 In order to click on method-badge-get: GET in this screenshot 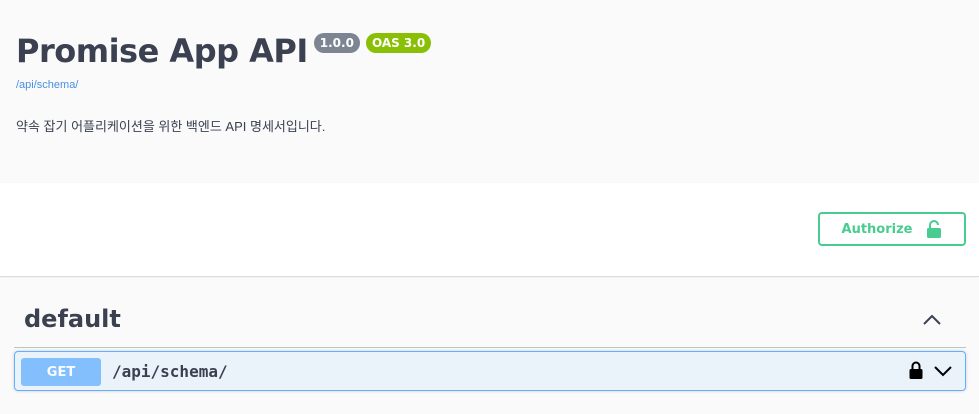, I will do `click(61, 372)`.